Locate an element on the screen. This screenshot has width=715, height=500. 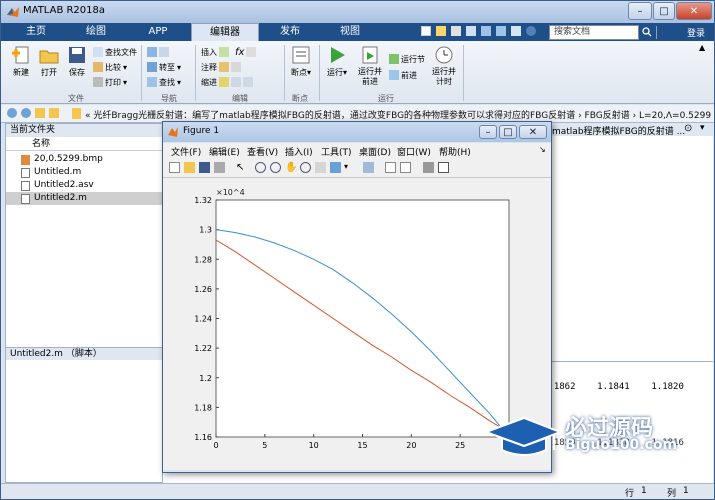
maximize-button: □ is located at coordinates (664, 11).